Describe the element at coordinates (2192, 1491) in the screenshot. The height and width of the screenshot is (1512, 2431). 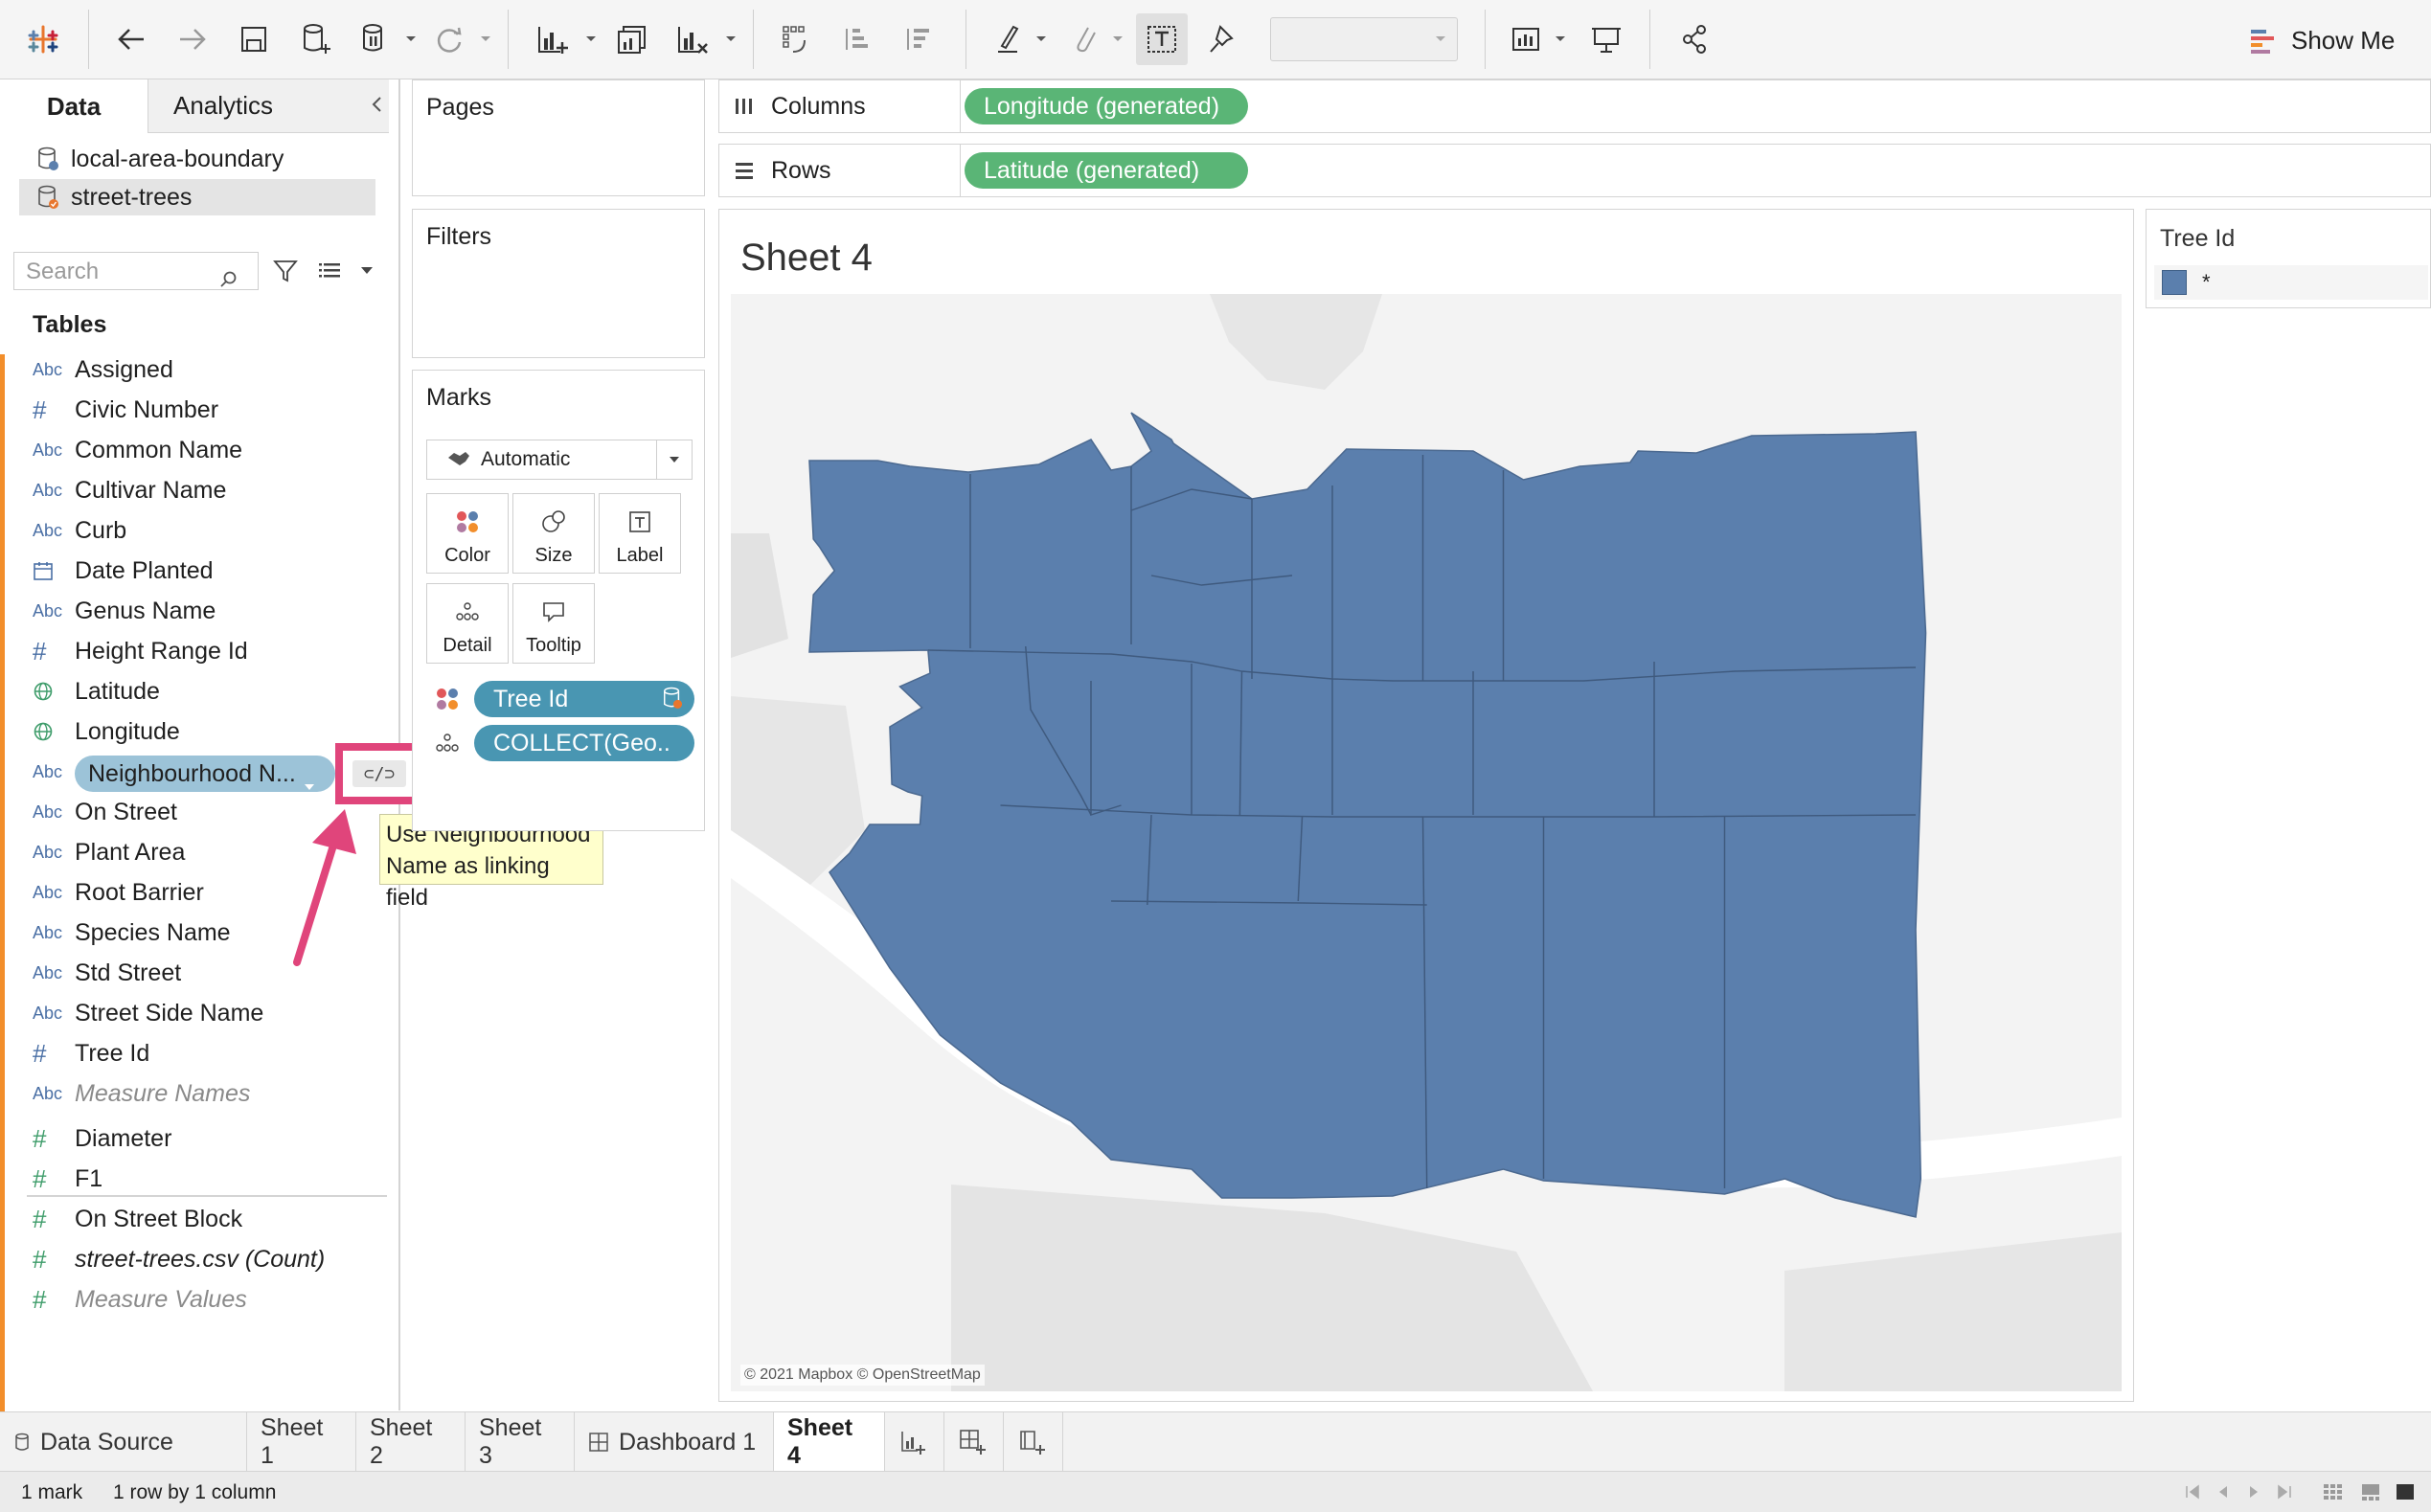
I see `first-page-icon` at that location.